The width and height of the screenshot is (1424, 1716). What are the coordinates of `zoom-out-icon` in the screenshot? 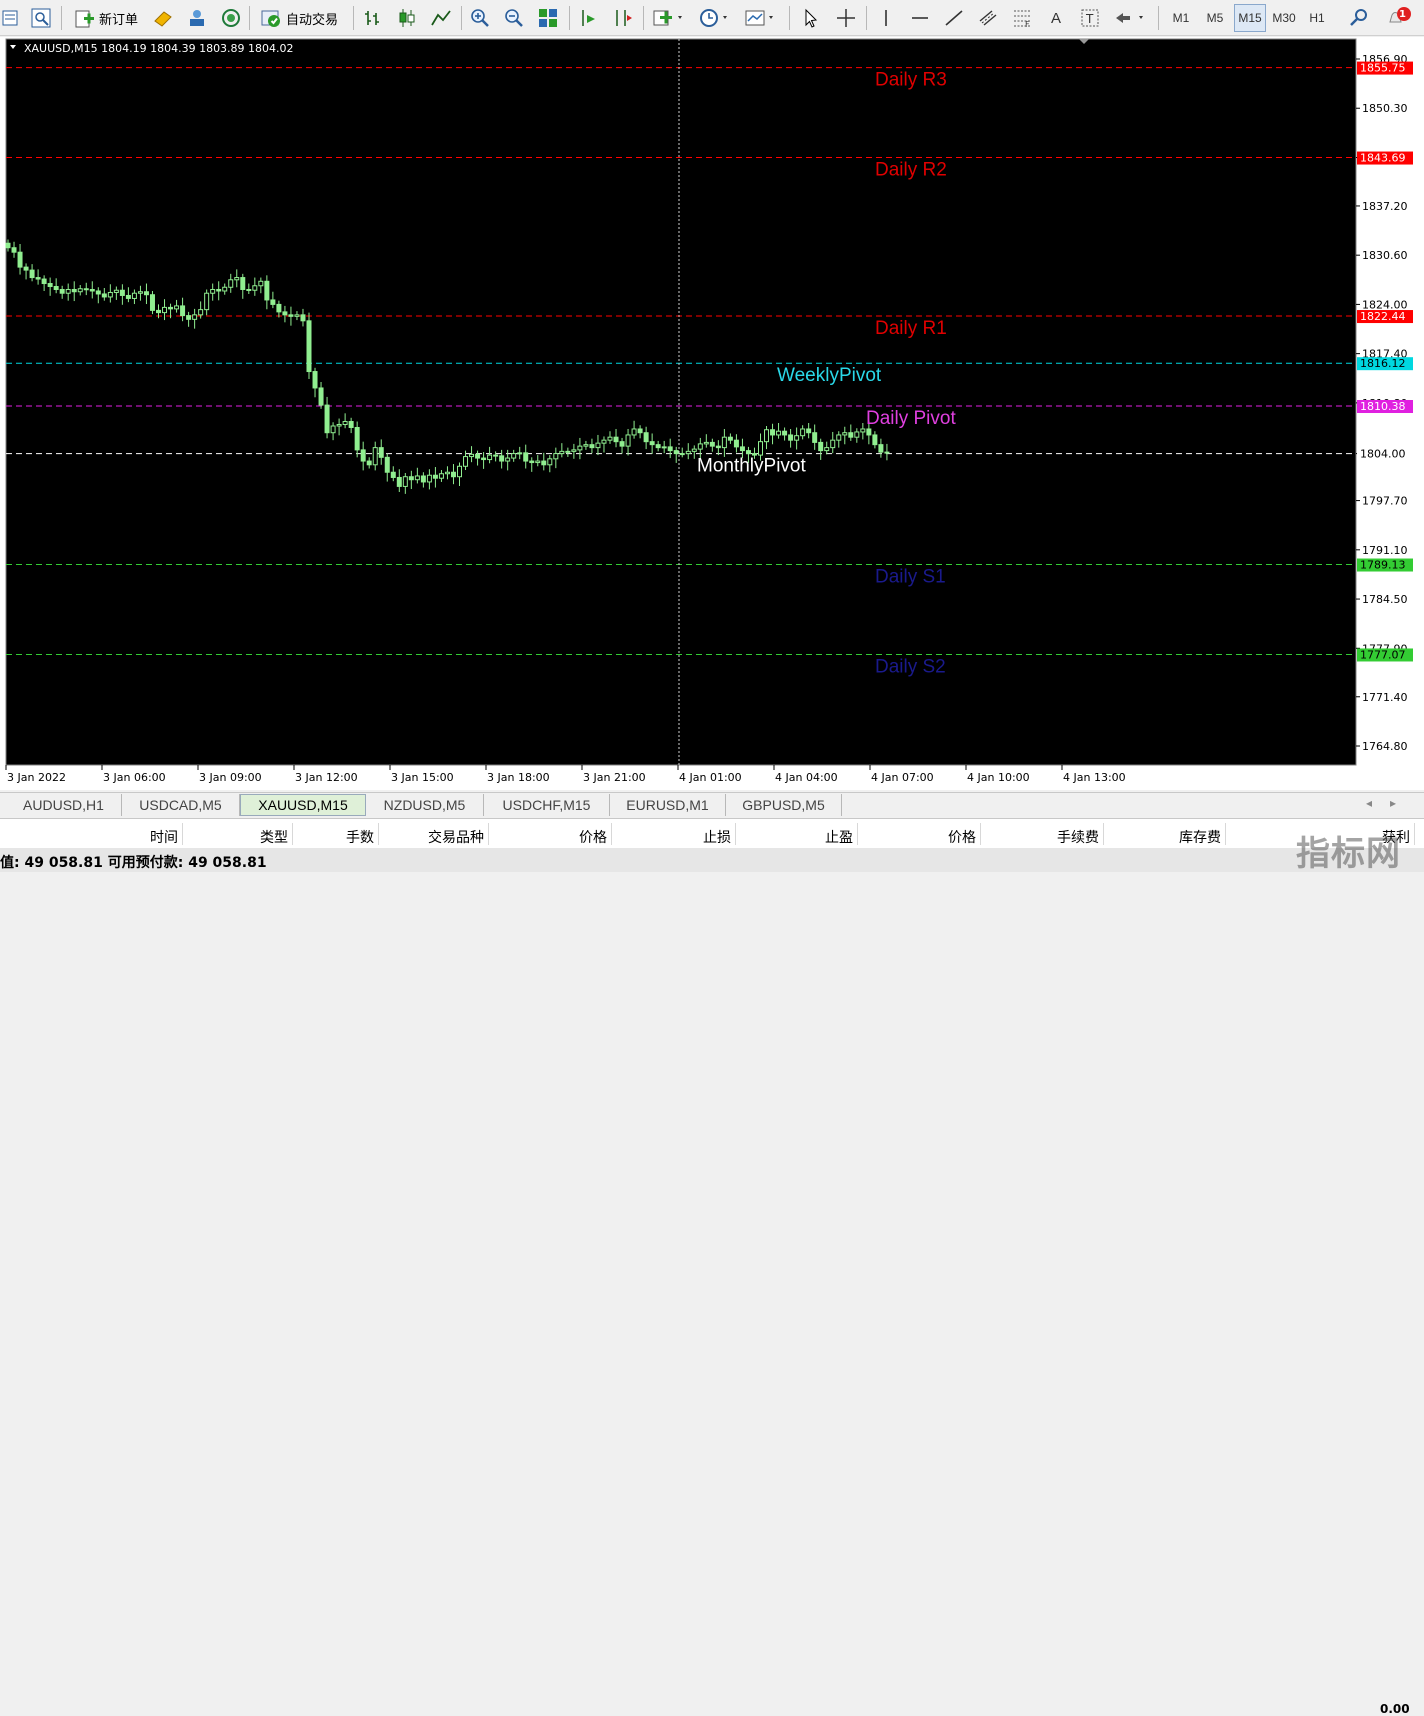 It's located at (514, 18).